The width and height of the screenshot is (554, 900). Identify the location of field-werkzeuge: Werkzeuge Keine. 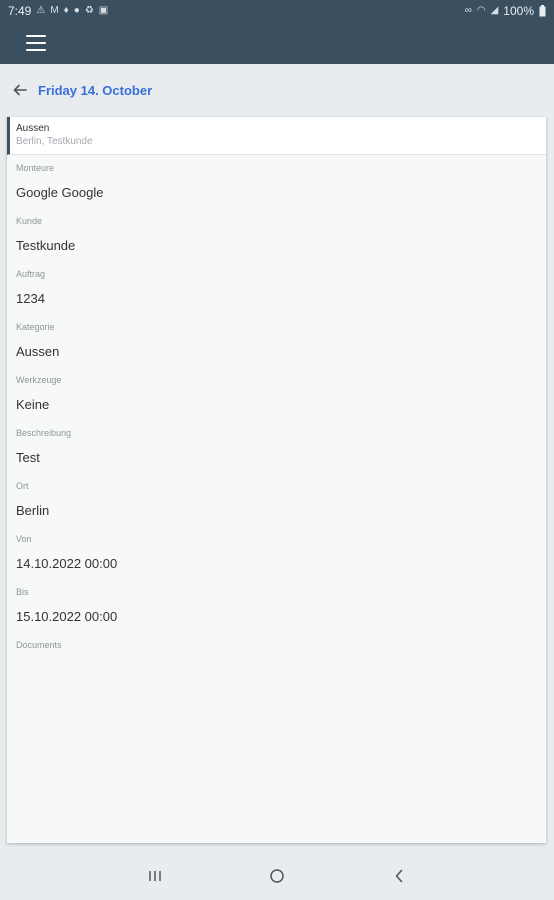
(276, 399).